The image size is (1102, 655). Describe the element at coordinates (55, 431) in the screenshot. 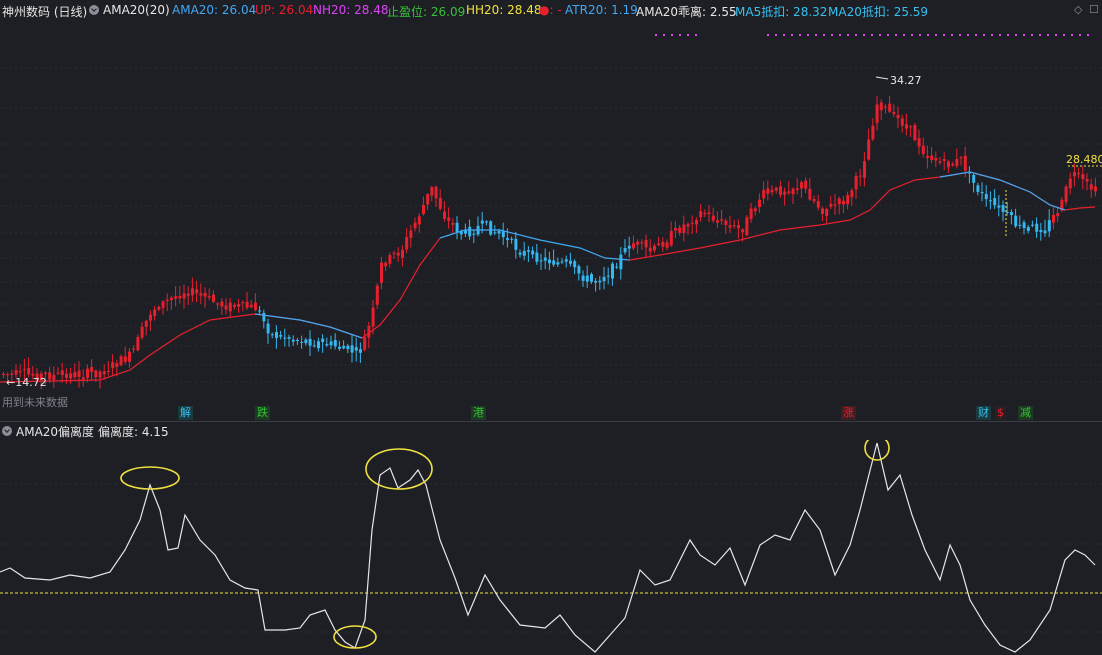

I see `sub-indicator-title: AMA20偏离度` at that location.